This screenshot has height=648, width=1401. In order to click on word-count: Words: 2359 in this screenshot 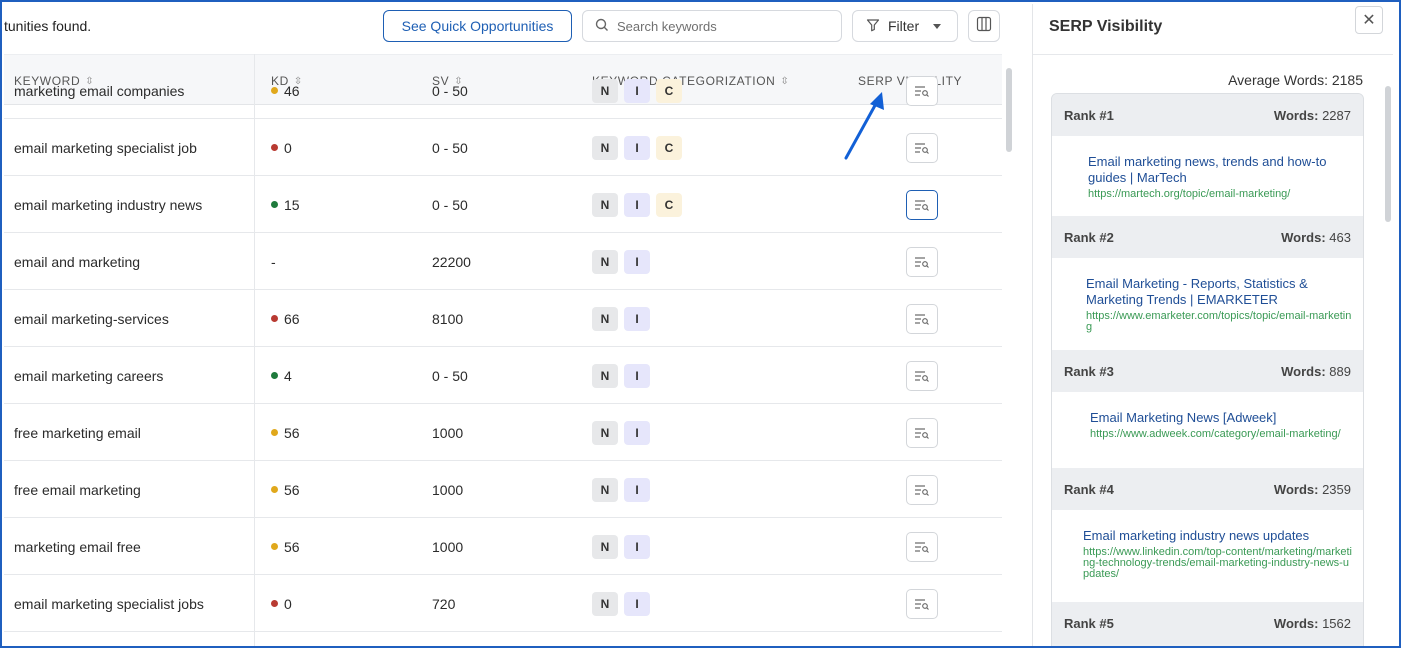, I will do `click(1312, 489)`.